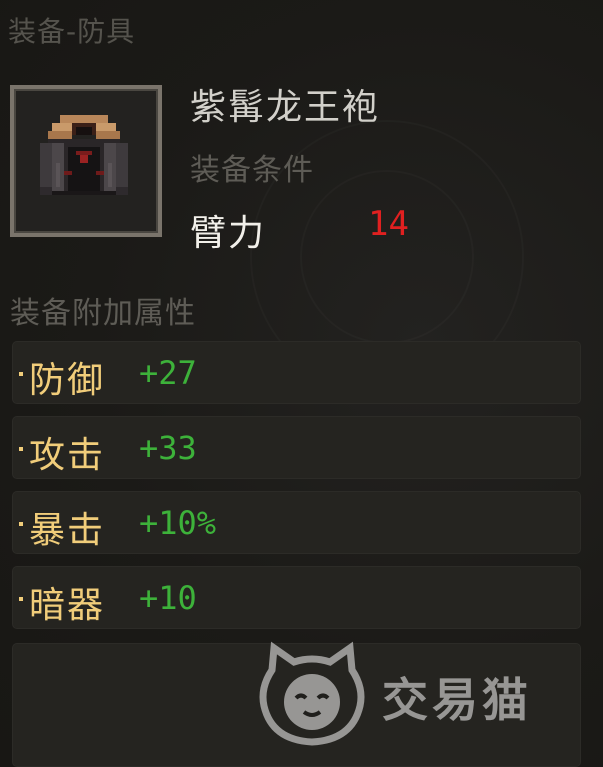 This screenshot has width=603, height=767. What do you see at coordinates (387, 257) in the screenshot?
I see `background-ring-decoration-inner` at bounding box center [387, 257].